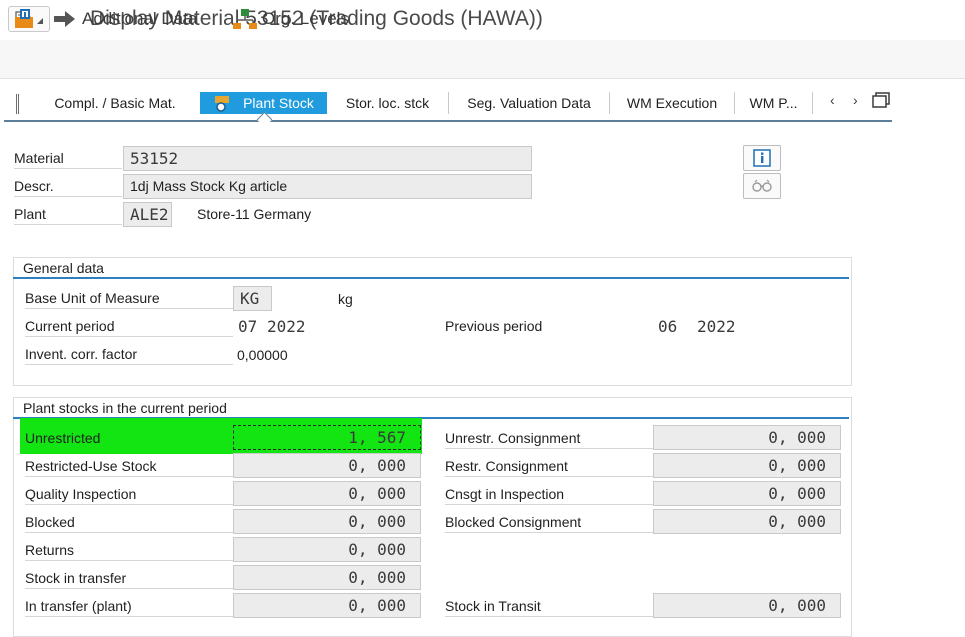  I want to click on stock-field-restricted-use: 0, 000, so click(327, 465).